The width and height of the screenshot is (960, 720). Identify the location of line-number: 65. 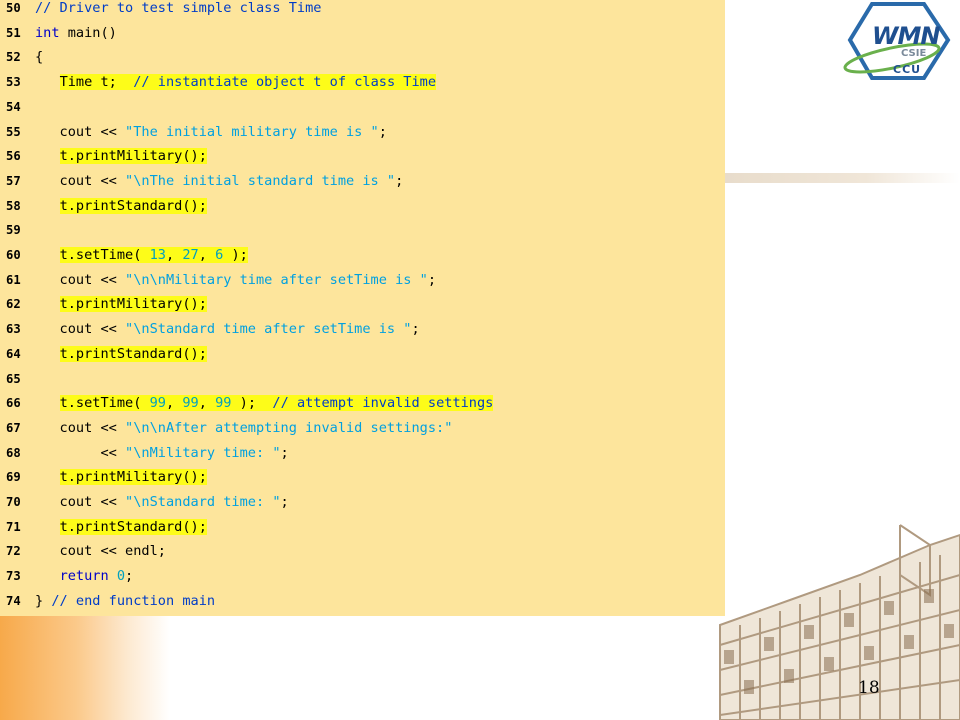
(13, 378).